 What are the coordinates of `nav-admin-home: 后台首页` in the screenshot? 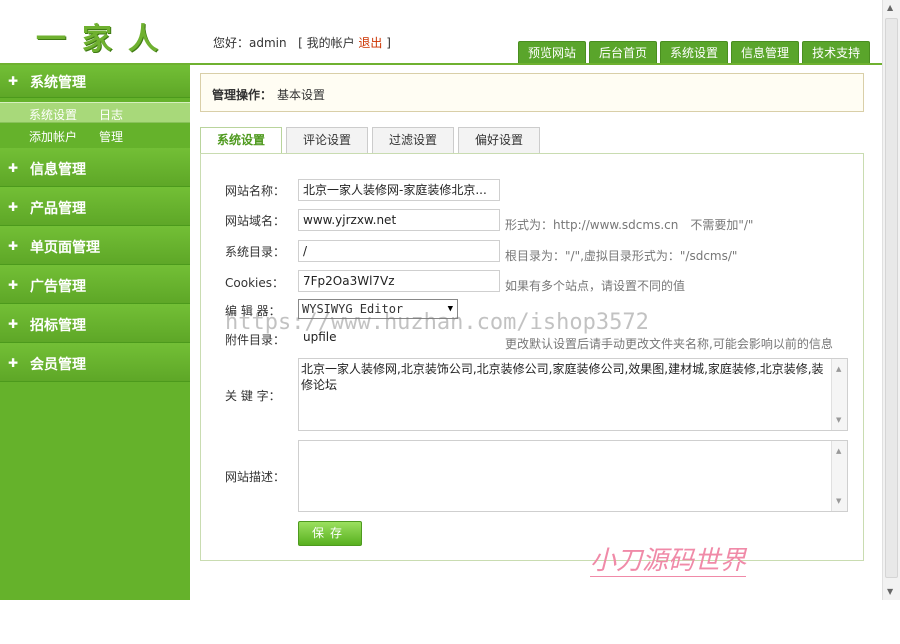 It's located at (623, 52).